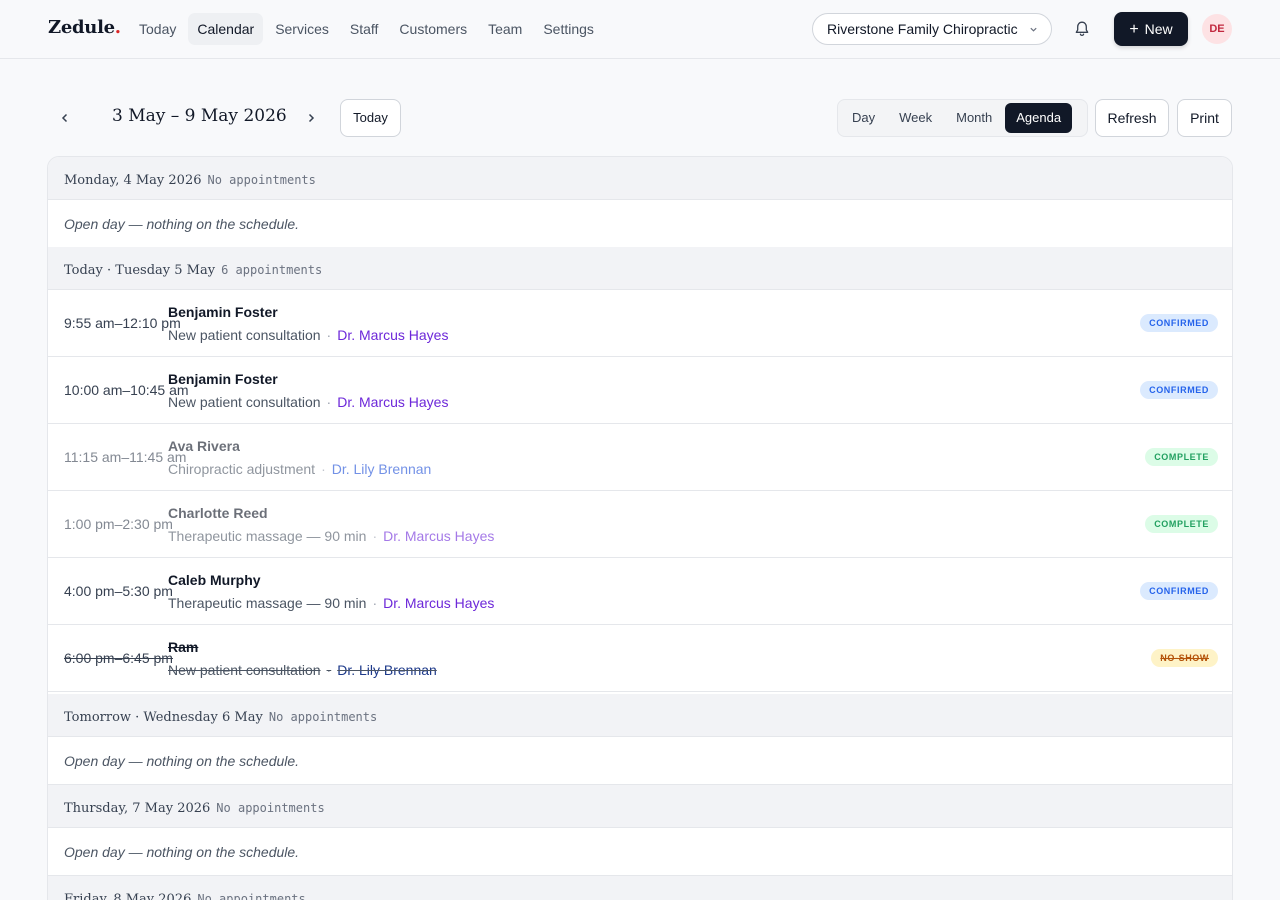  Describe the element at coordinates (1217, 29) in the screenshot. I see `avatar: DE` at that location.